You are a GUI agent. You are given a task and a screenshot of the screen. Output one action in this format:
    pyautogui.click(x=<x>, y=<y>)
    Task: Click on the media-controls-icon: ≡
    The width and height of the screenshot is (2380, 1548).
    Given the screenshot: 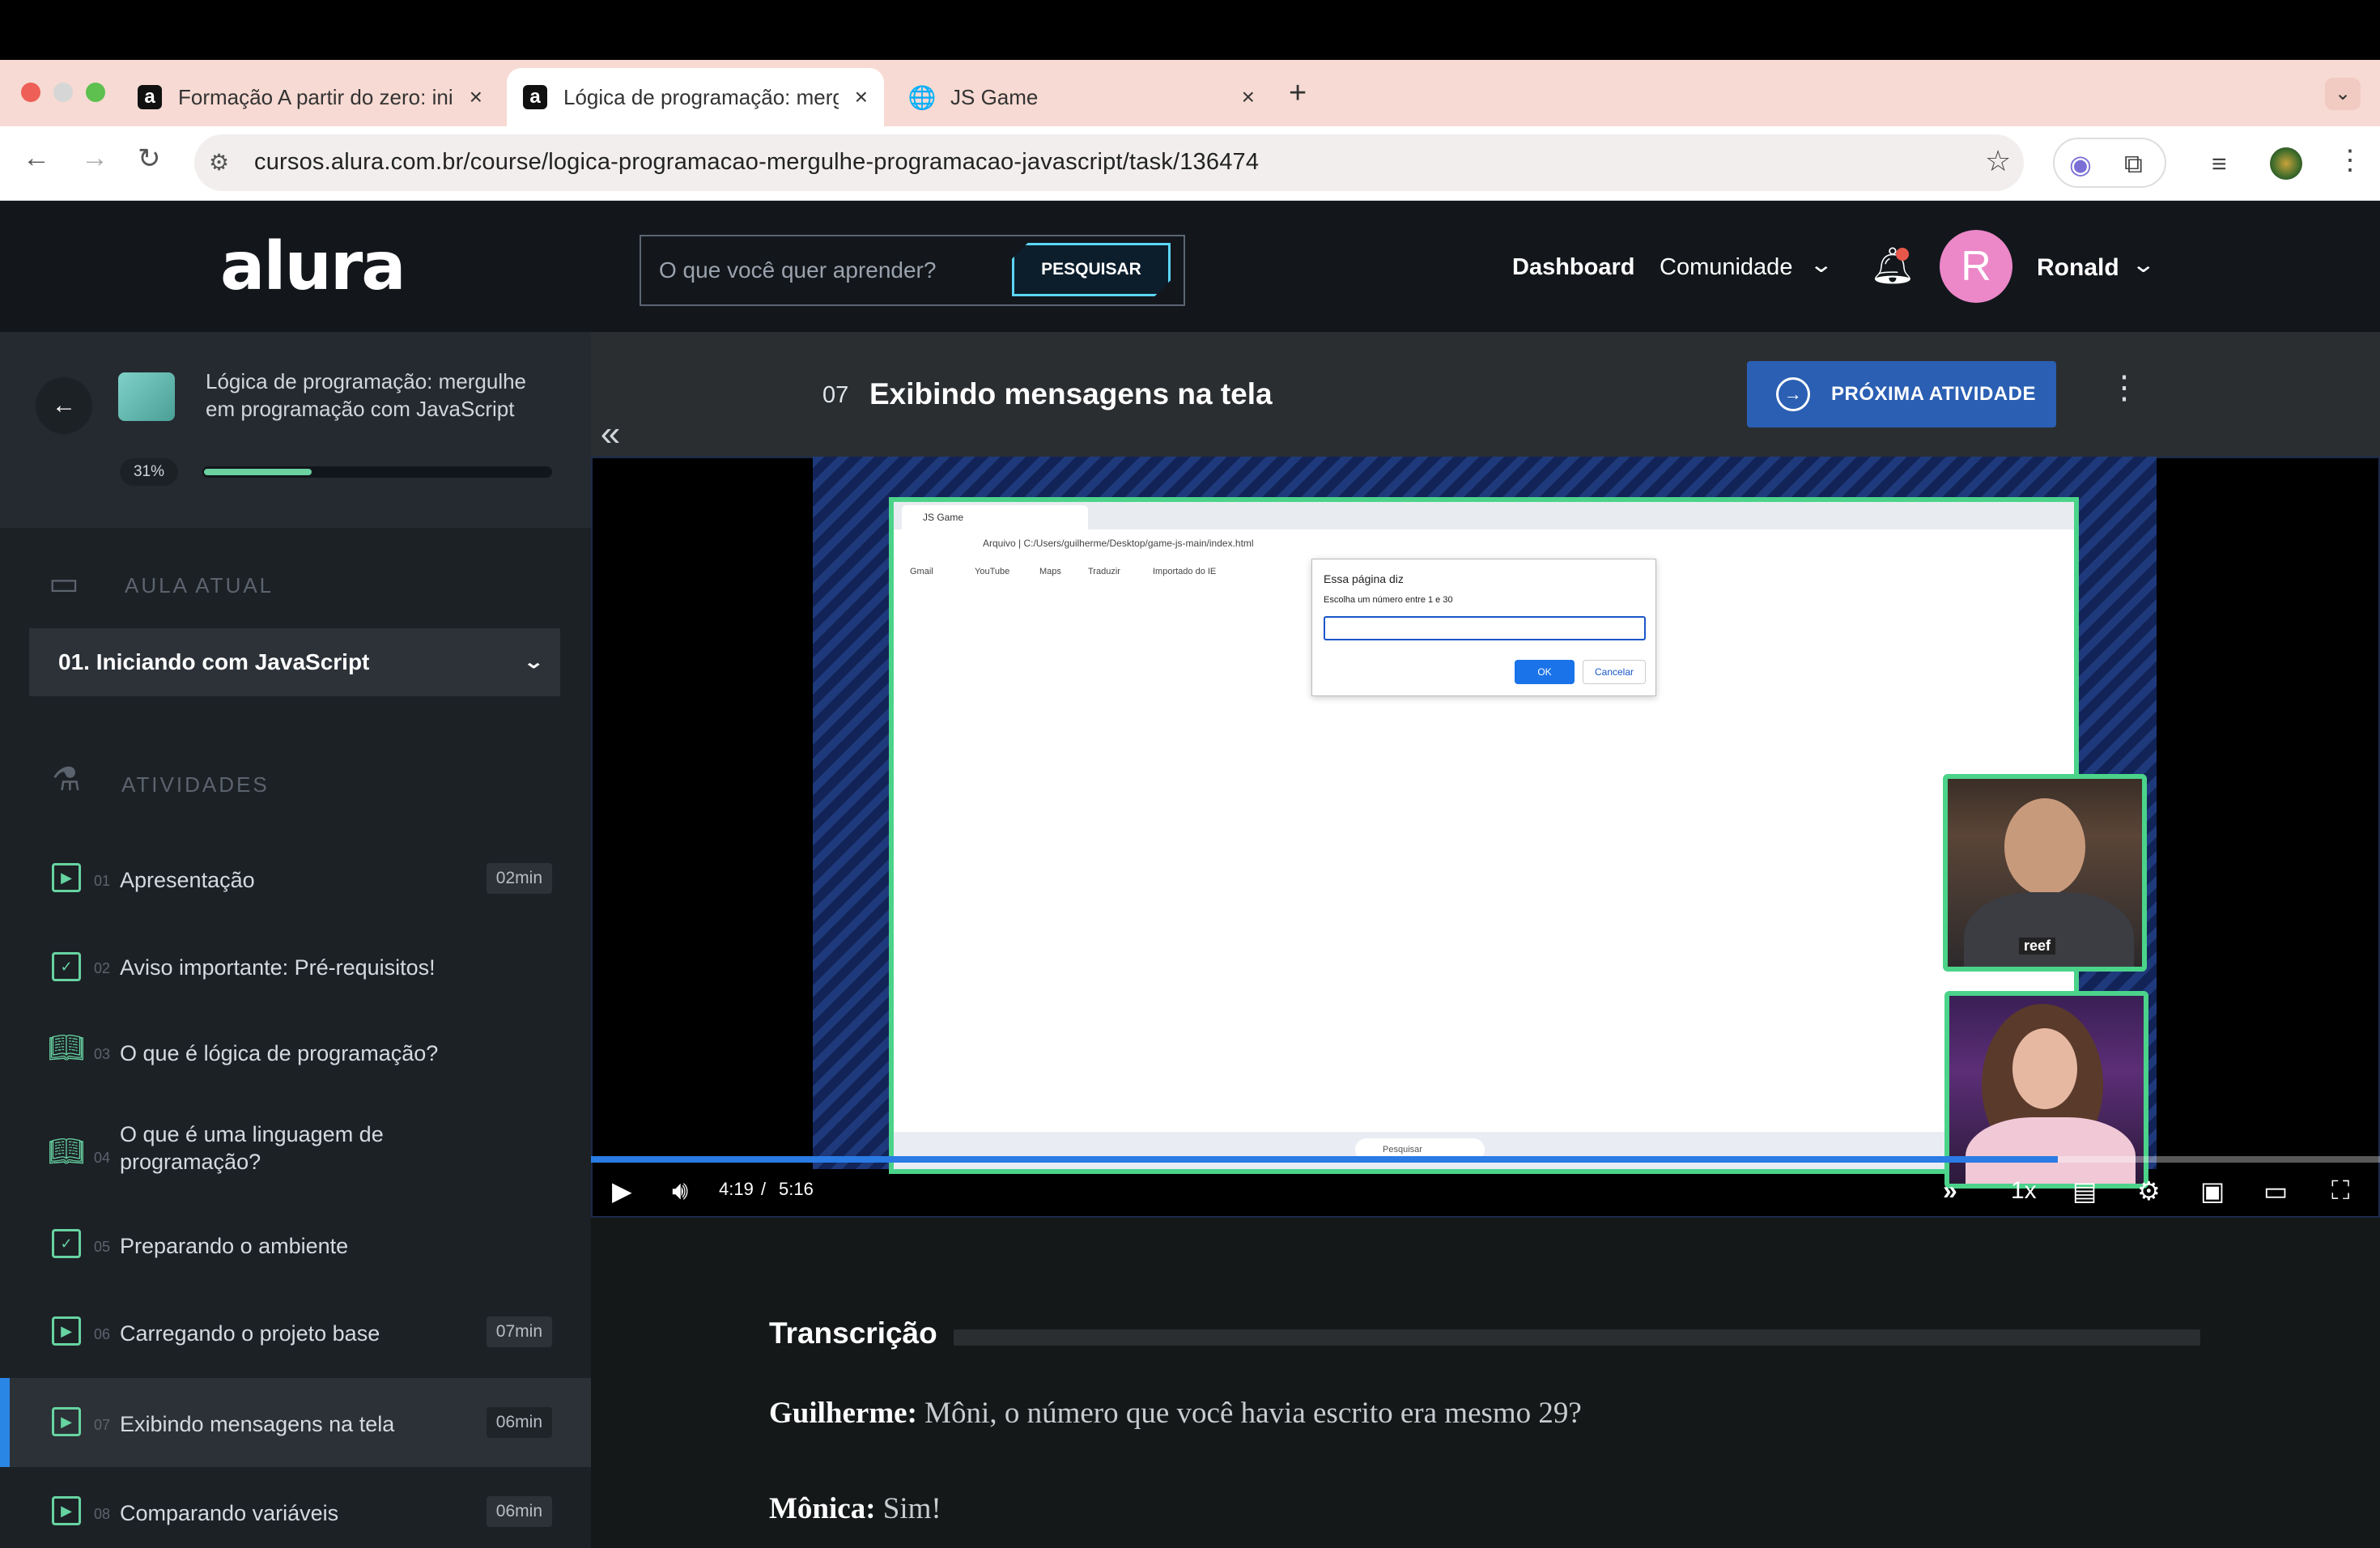 What is the action you would take?
    pyautogui.click(x=2219, y=164)
    